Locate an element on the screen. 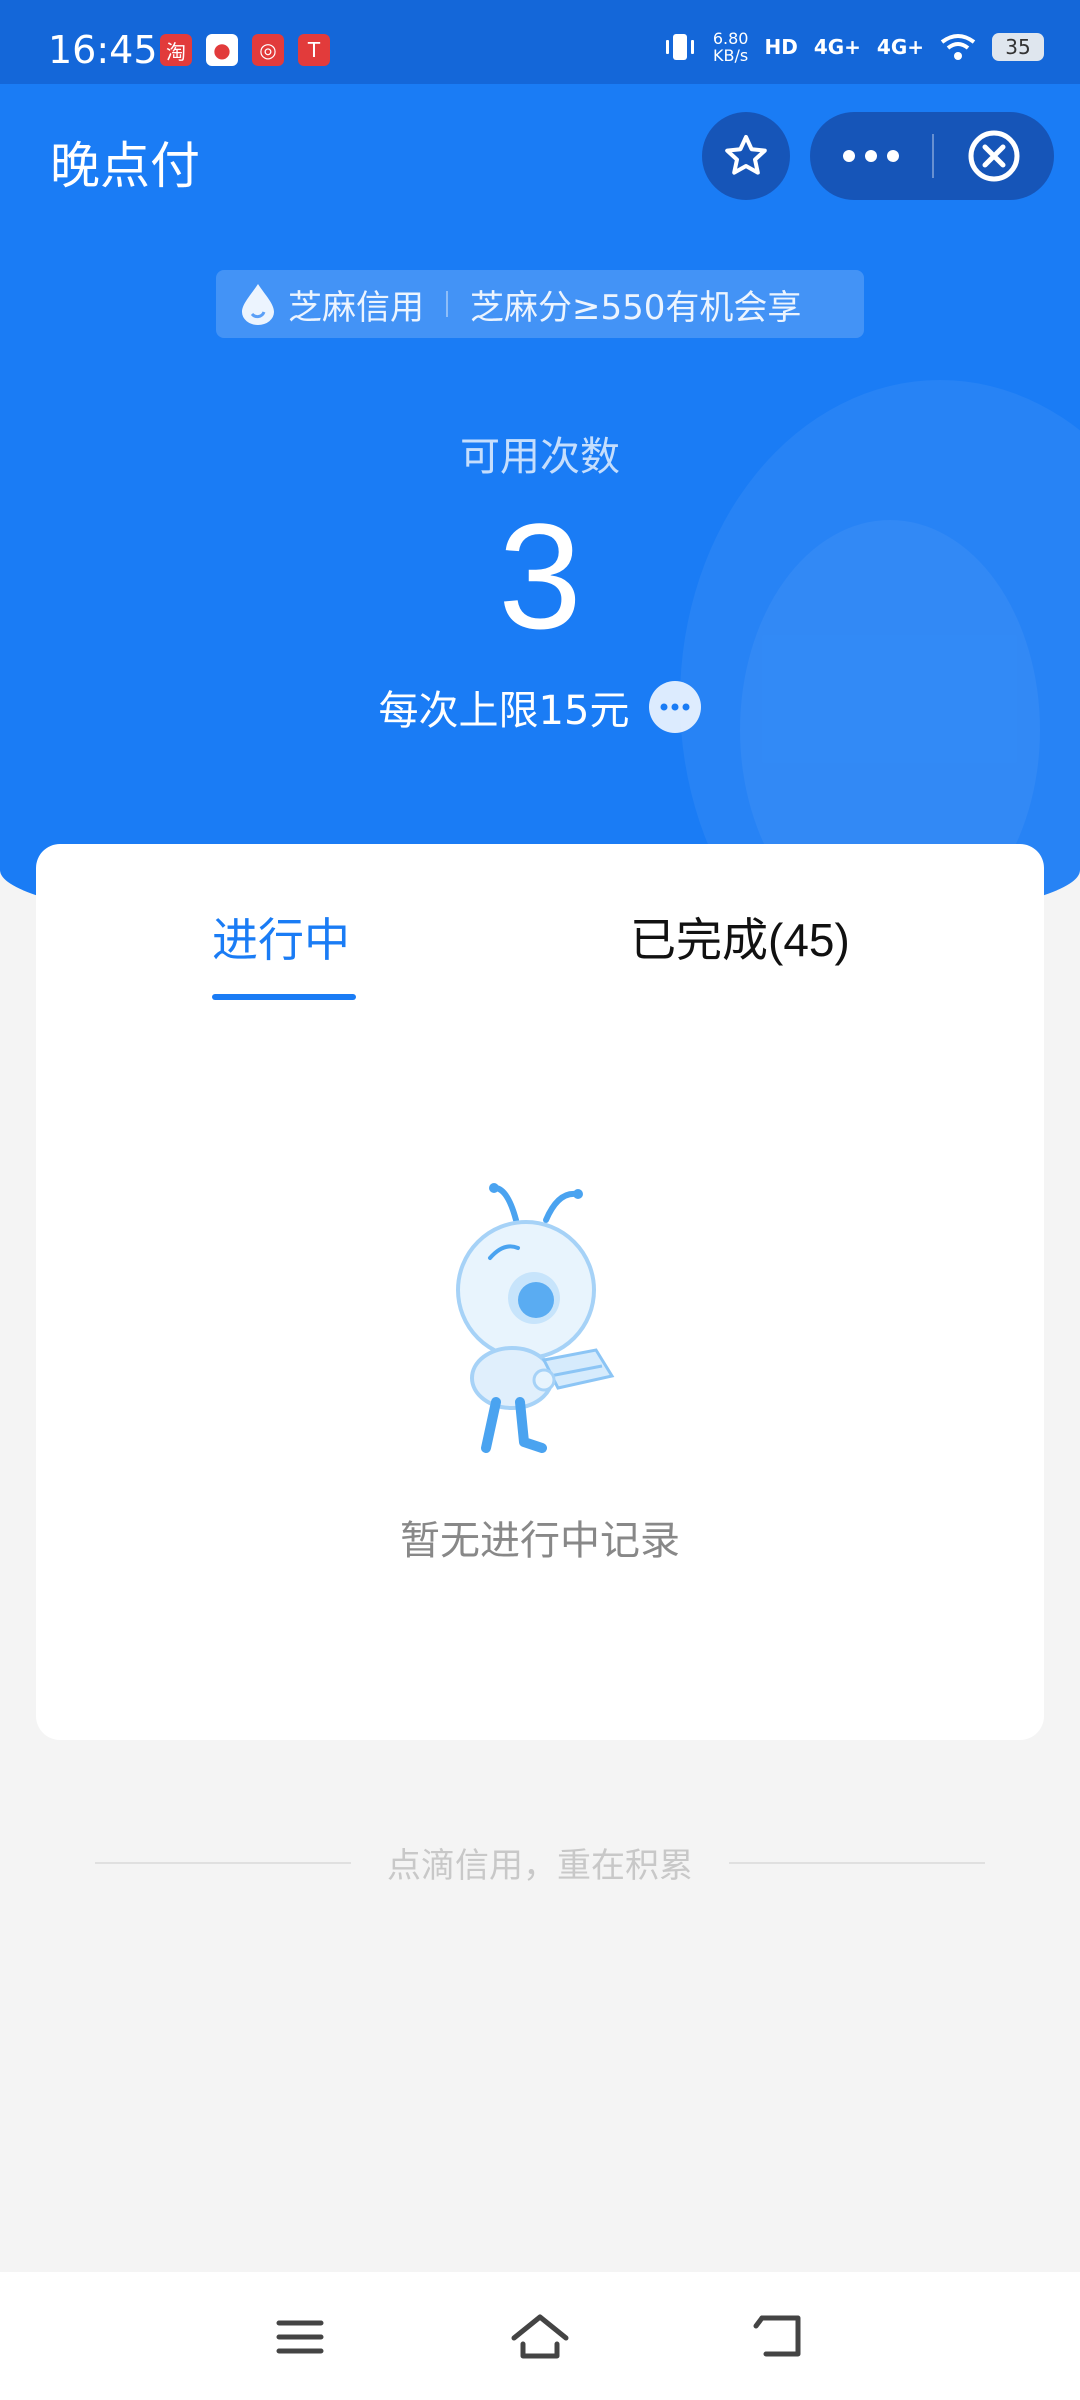 The width and height of the screenshot is (1080, 2400). system-nav-bar is located at coordinates (540, 2336).